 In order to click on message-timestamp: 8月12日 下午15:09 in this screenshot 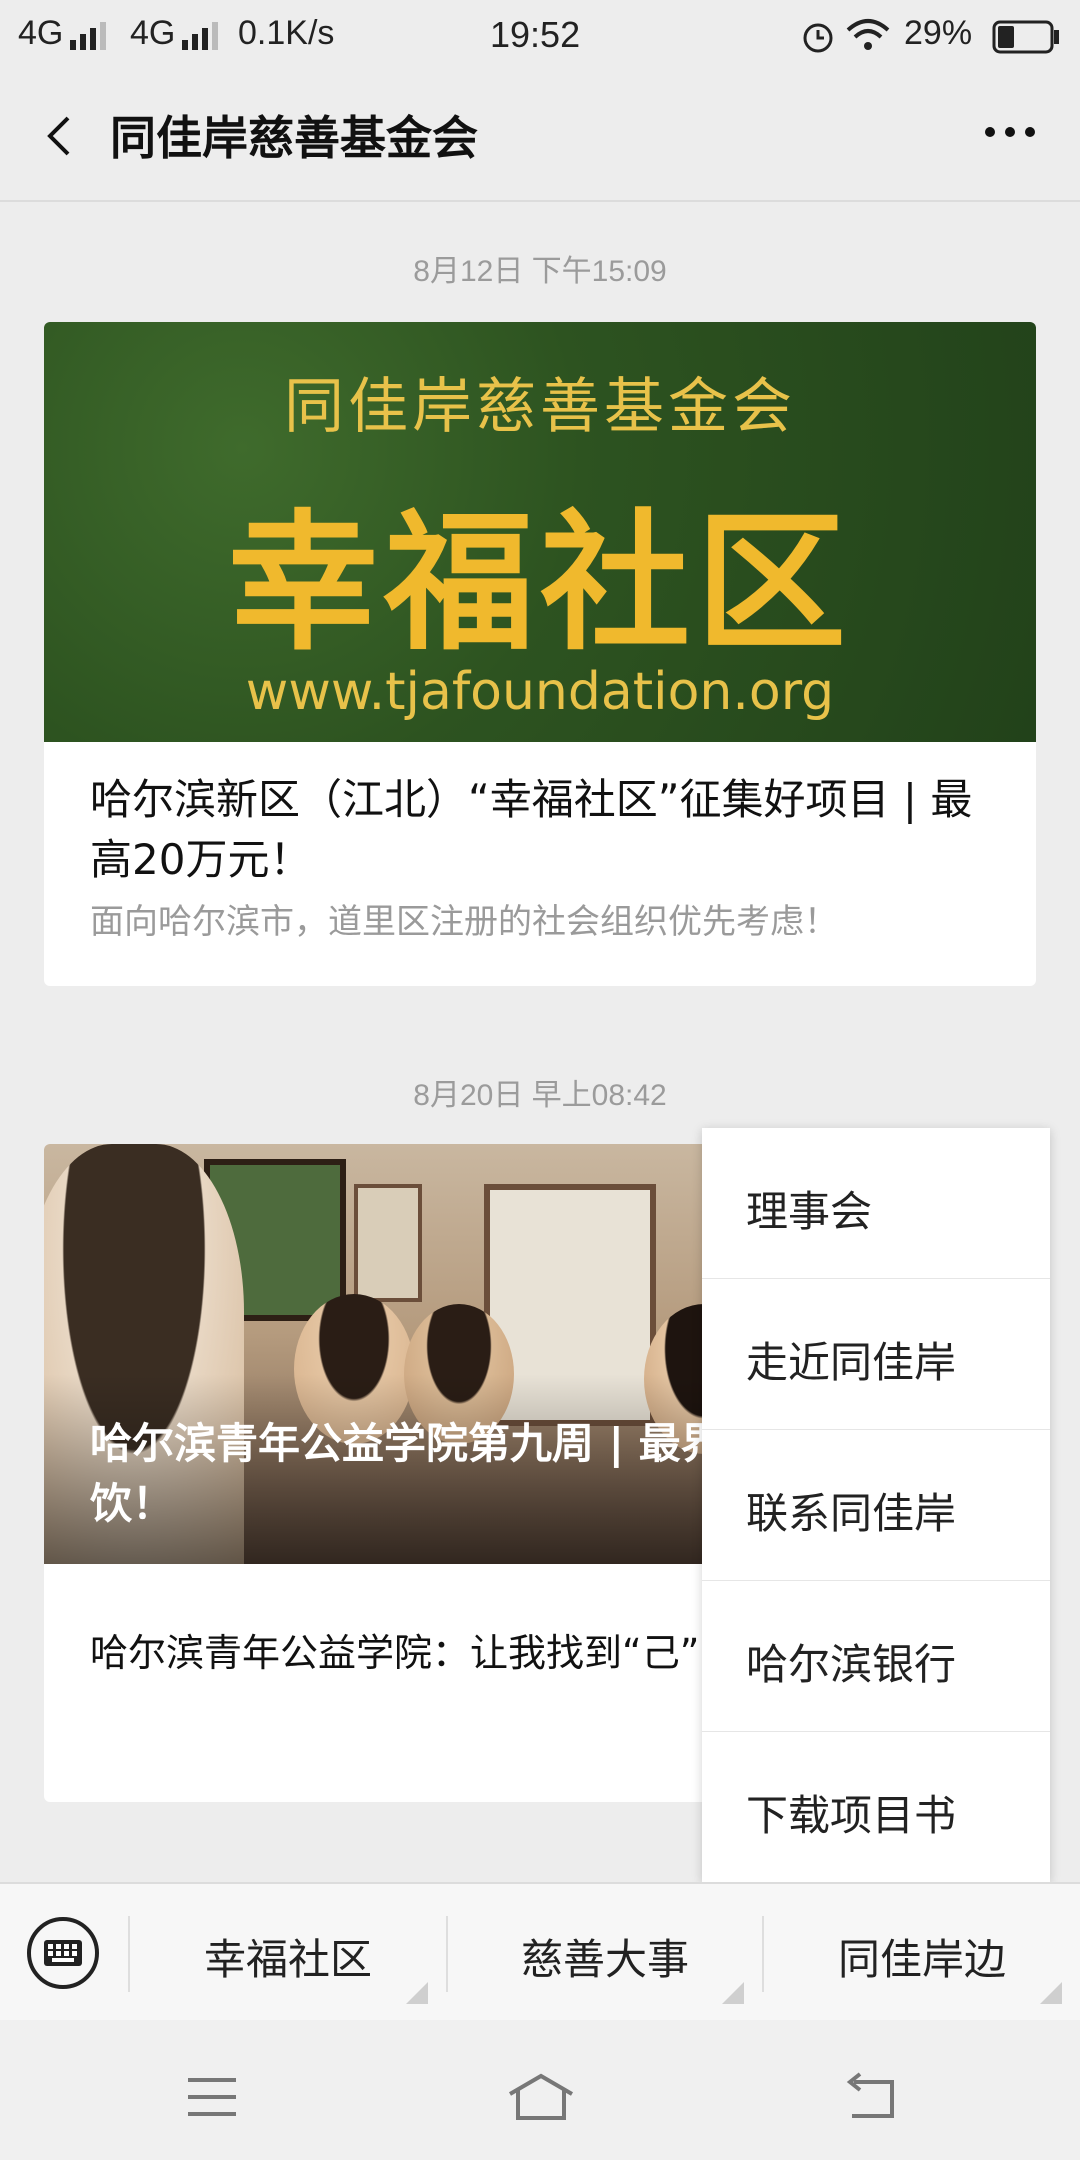, I will do `click(540, 271)`.